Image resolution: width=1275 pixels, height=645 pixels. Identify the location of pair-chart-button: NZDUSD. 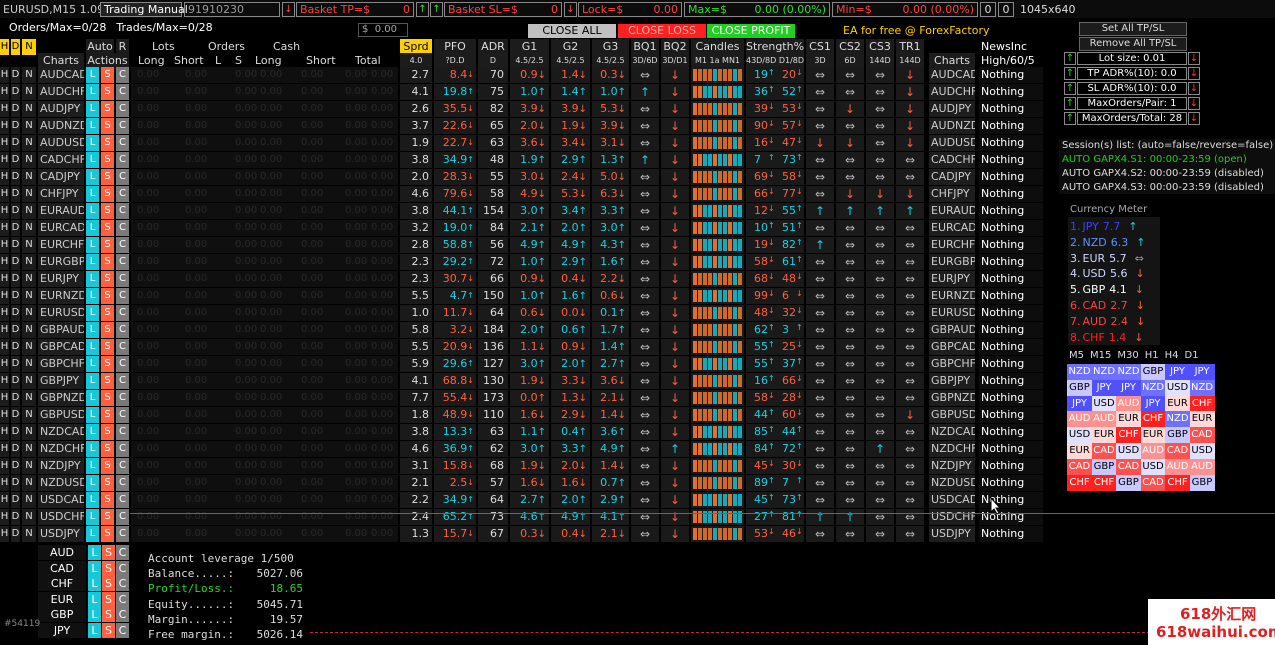
(61, 483).